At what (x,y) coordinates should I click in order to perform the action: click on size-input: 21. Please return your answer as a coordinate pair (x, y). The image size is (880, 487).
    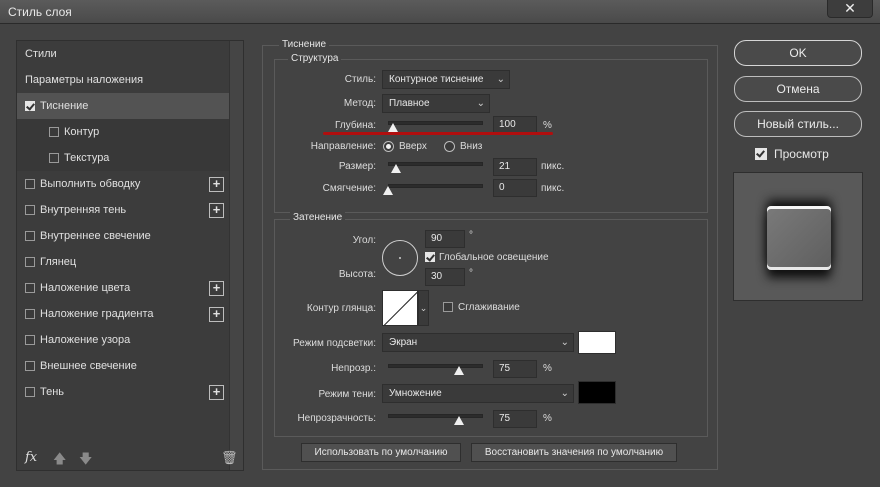
    Looking at the image, I should click on (515, 167).